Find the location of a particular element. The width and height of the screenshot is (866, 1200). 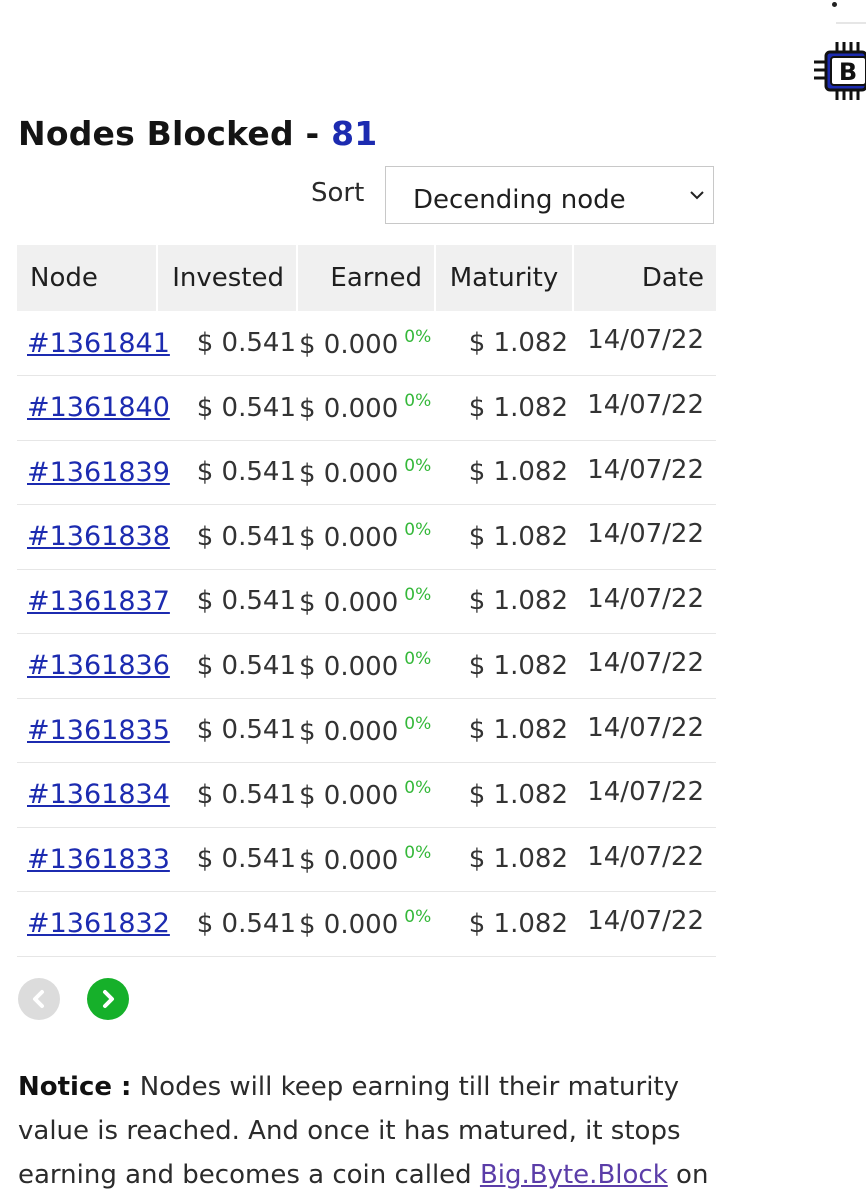

node-link: #1361839 is located at coordinates (98, 472).